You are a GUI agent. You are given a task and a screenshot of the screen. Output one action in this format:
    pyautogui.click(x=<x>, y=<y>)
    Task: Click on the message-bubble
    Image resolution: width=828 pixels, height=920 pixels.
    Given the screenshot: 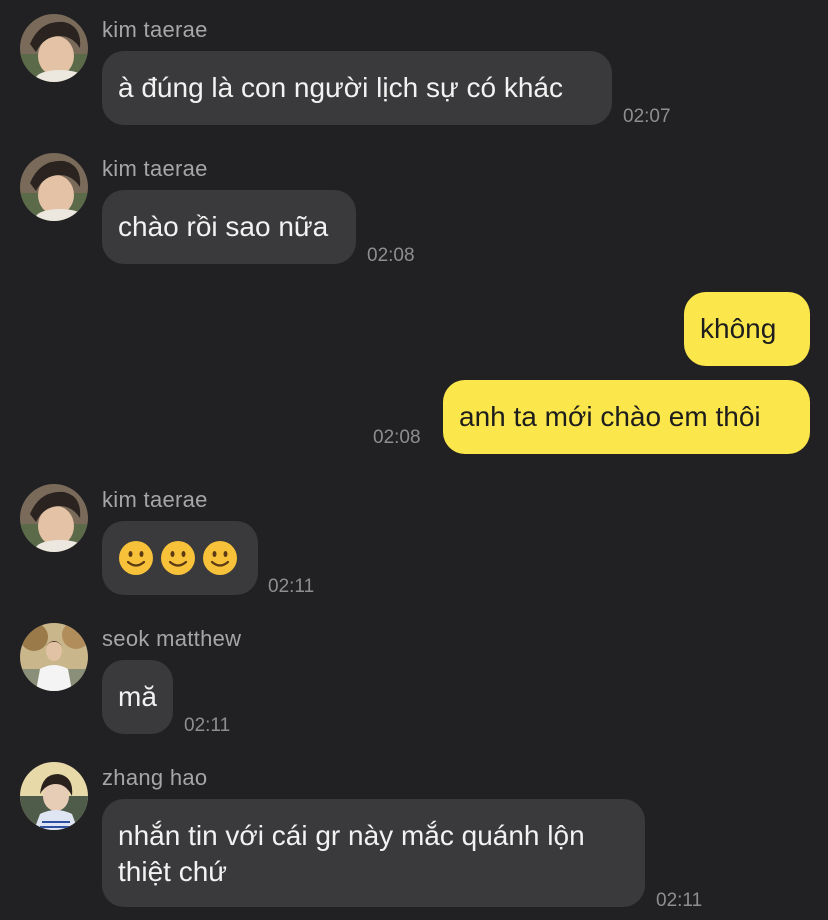 What is the action you would take?
    pyautogui.click(x=180, y=558)
    